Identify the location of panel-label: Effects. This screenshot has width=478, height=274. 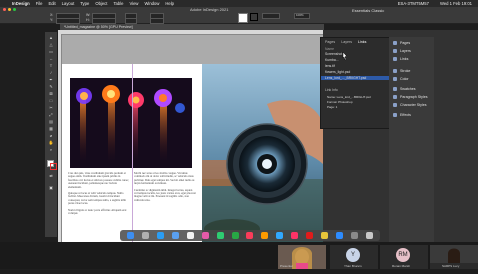
(405, 115).